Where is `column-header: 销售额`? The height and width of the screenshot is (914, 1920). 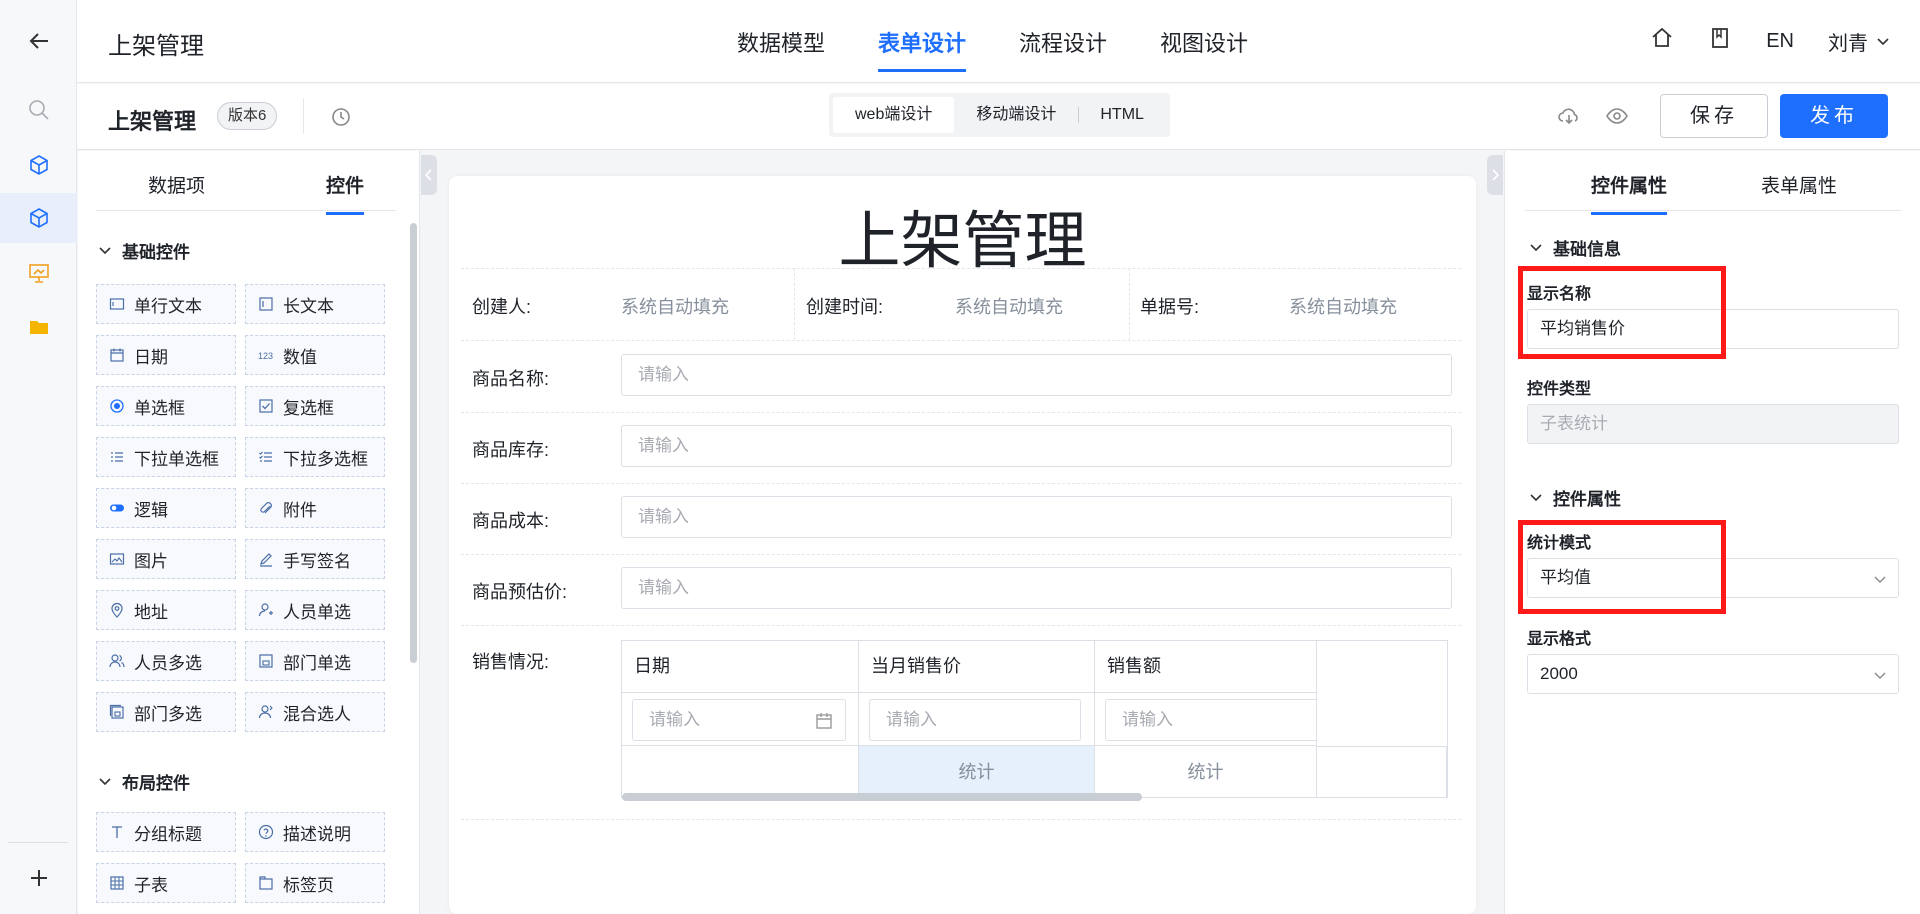 column-header: 销售额 is located at coordinates (1206, 667).